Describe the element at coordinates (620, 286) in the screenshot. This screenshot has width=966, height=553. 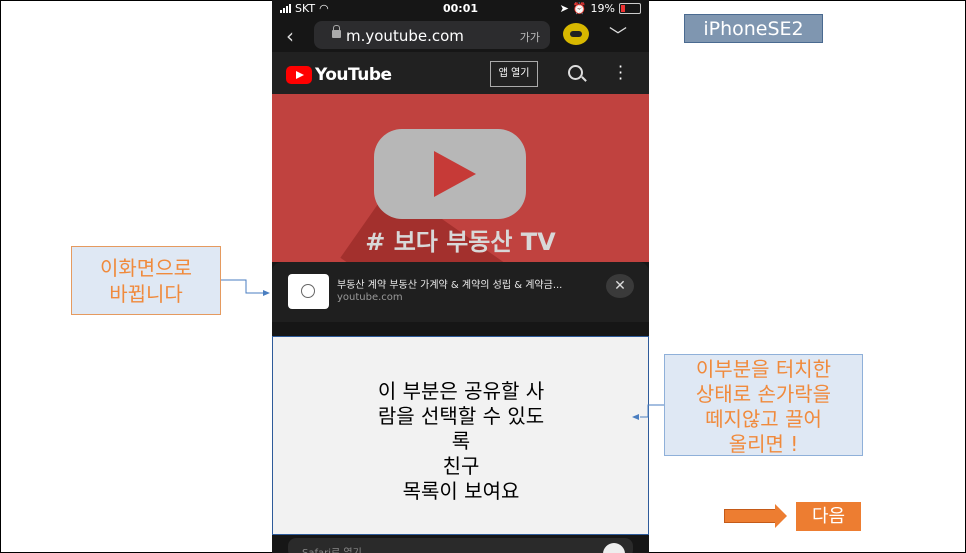
I see `close-button: ✕` at that location.